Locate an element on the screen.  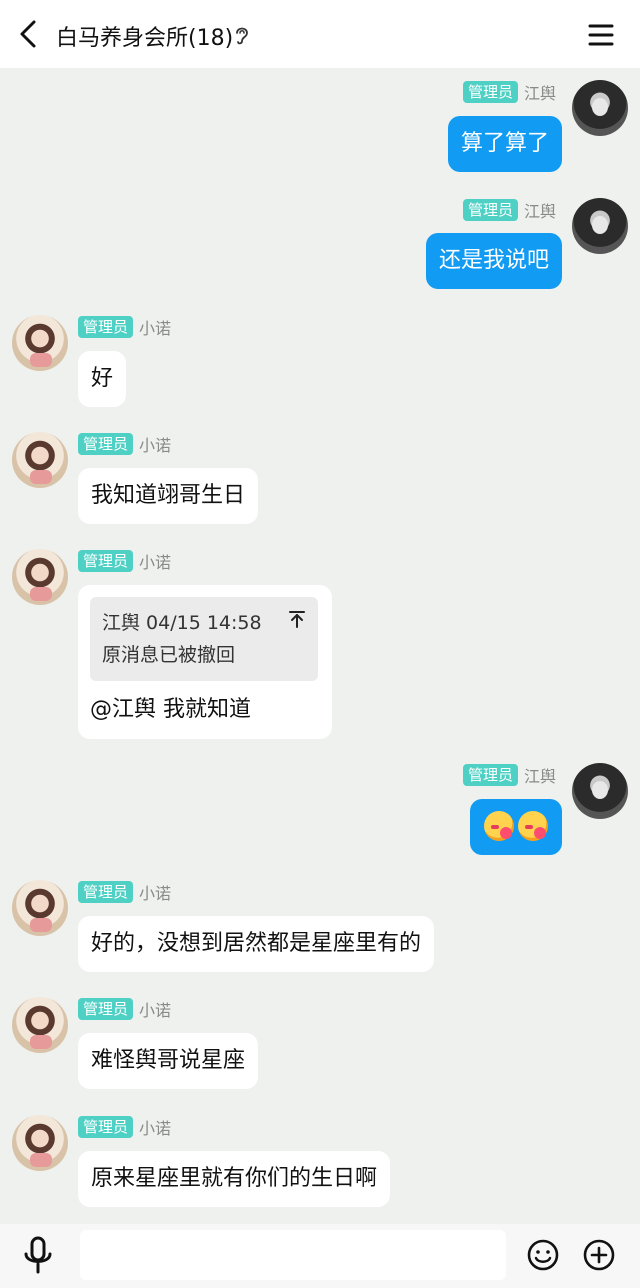
quote-author-time: 江舆 04/15 14:58 is located at coordinates (182, 623).